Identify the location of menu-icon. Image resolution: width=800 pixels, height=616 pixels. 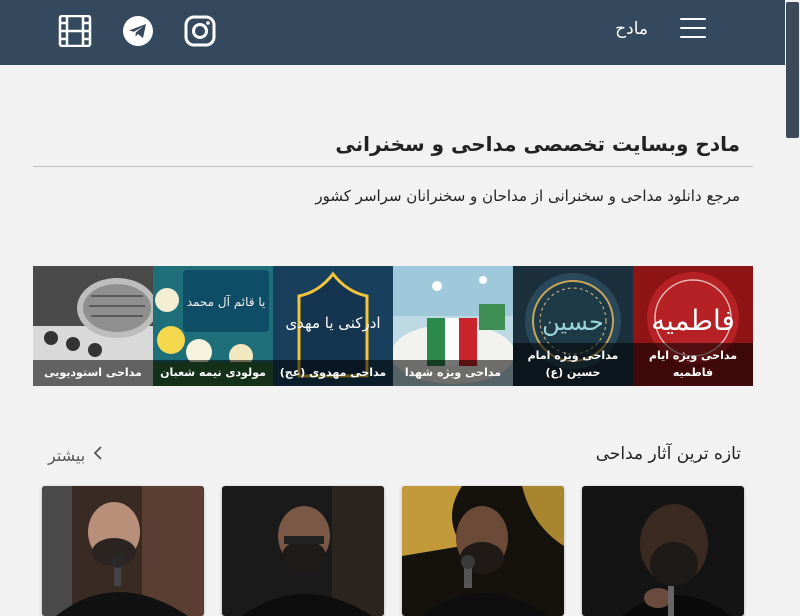
(693, 30).